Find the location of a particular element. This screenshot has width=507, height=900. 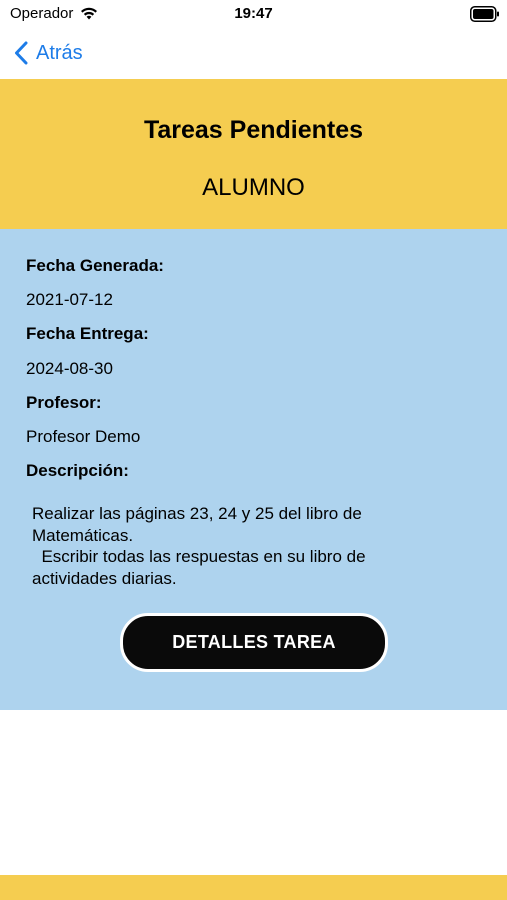

descripcion-label: Descripción: is located at coordinates (77, 470).